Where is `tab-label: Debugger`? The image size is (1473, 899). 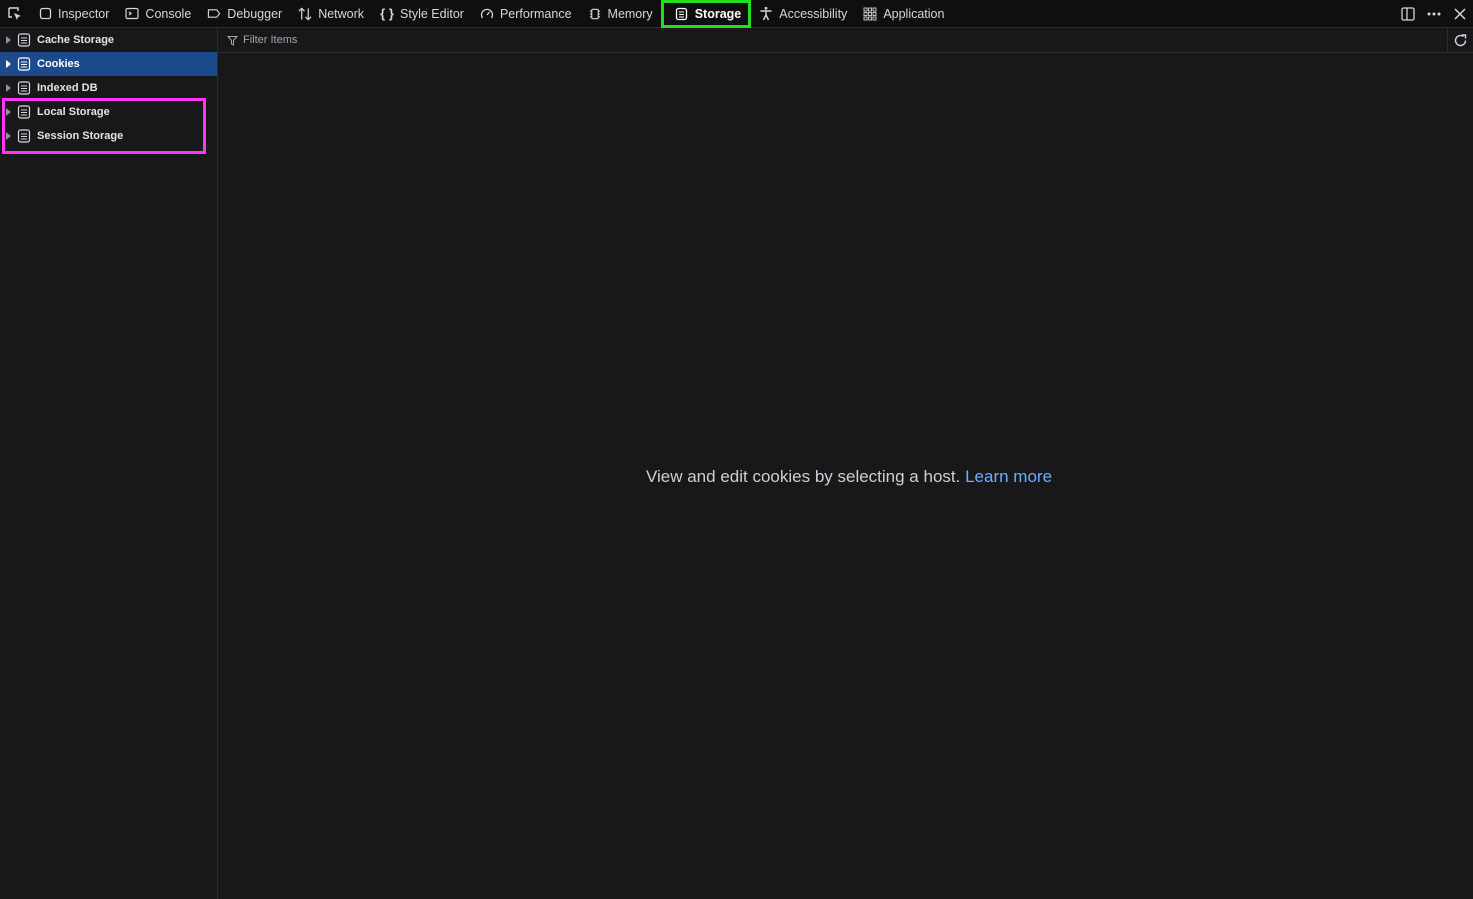 tab-label: Debugger is located at coordinates (255, 13).